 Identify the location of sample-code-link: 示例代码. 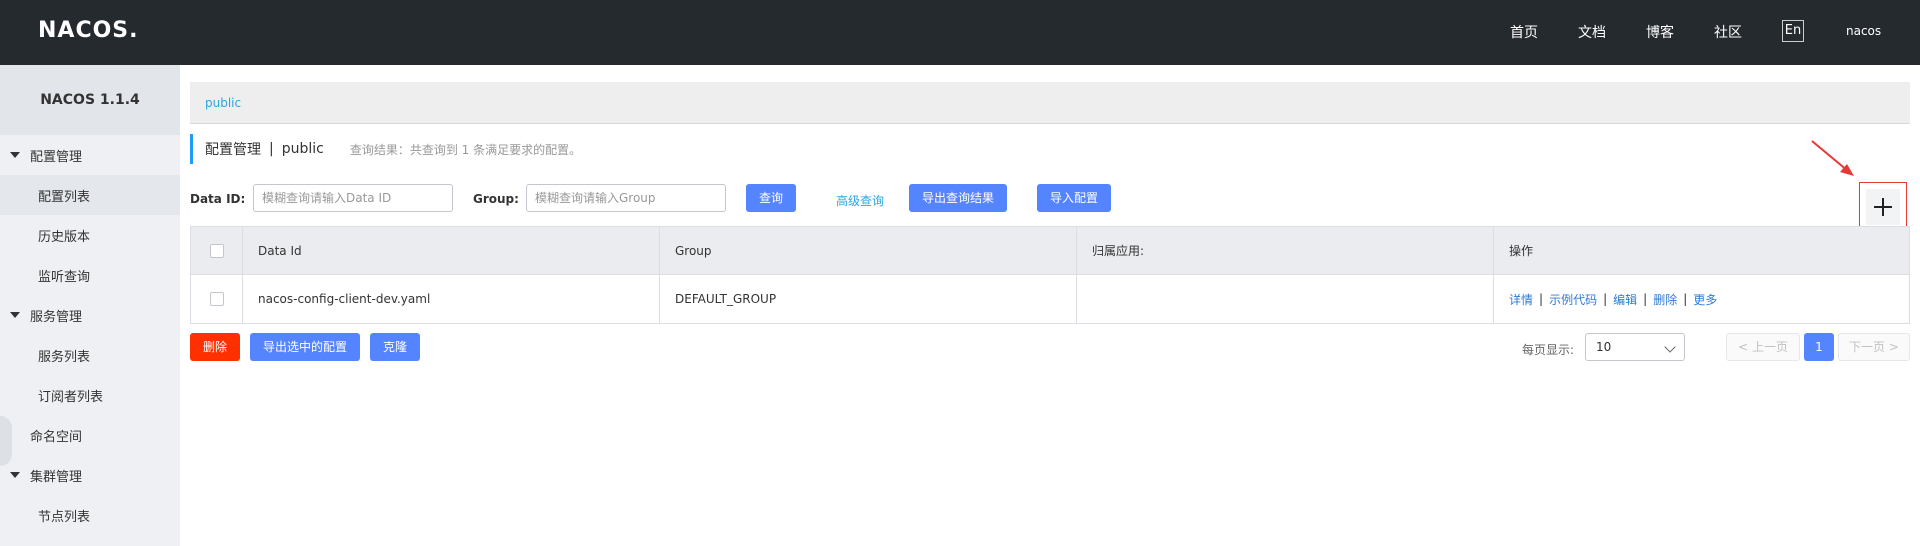
(1573, 299).